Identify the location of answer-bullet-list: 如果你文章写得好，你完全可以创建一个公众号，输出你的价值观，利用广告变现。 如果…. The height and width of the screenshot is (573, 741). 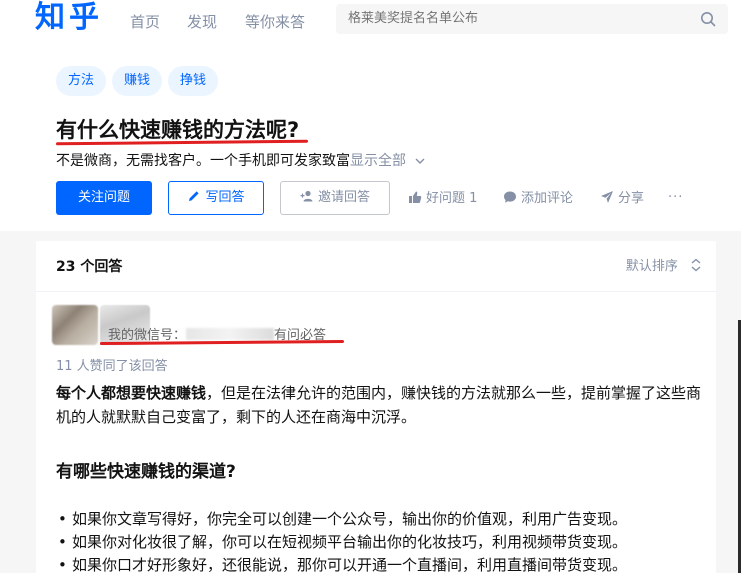
(381, 540).